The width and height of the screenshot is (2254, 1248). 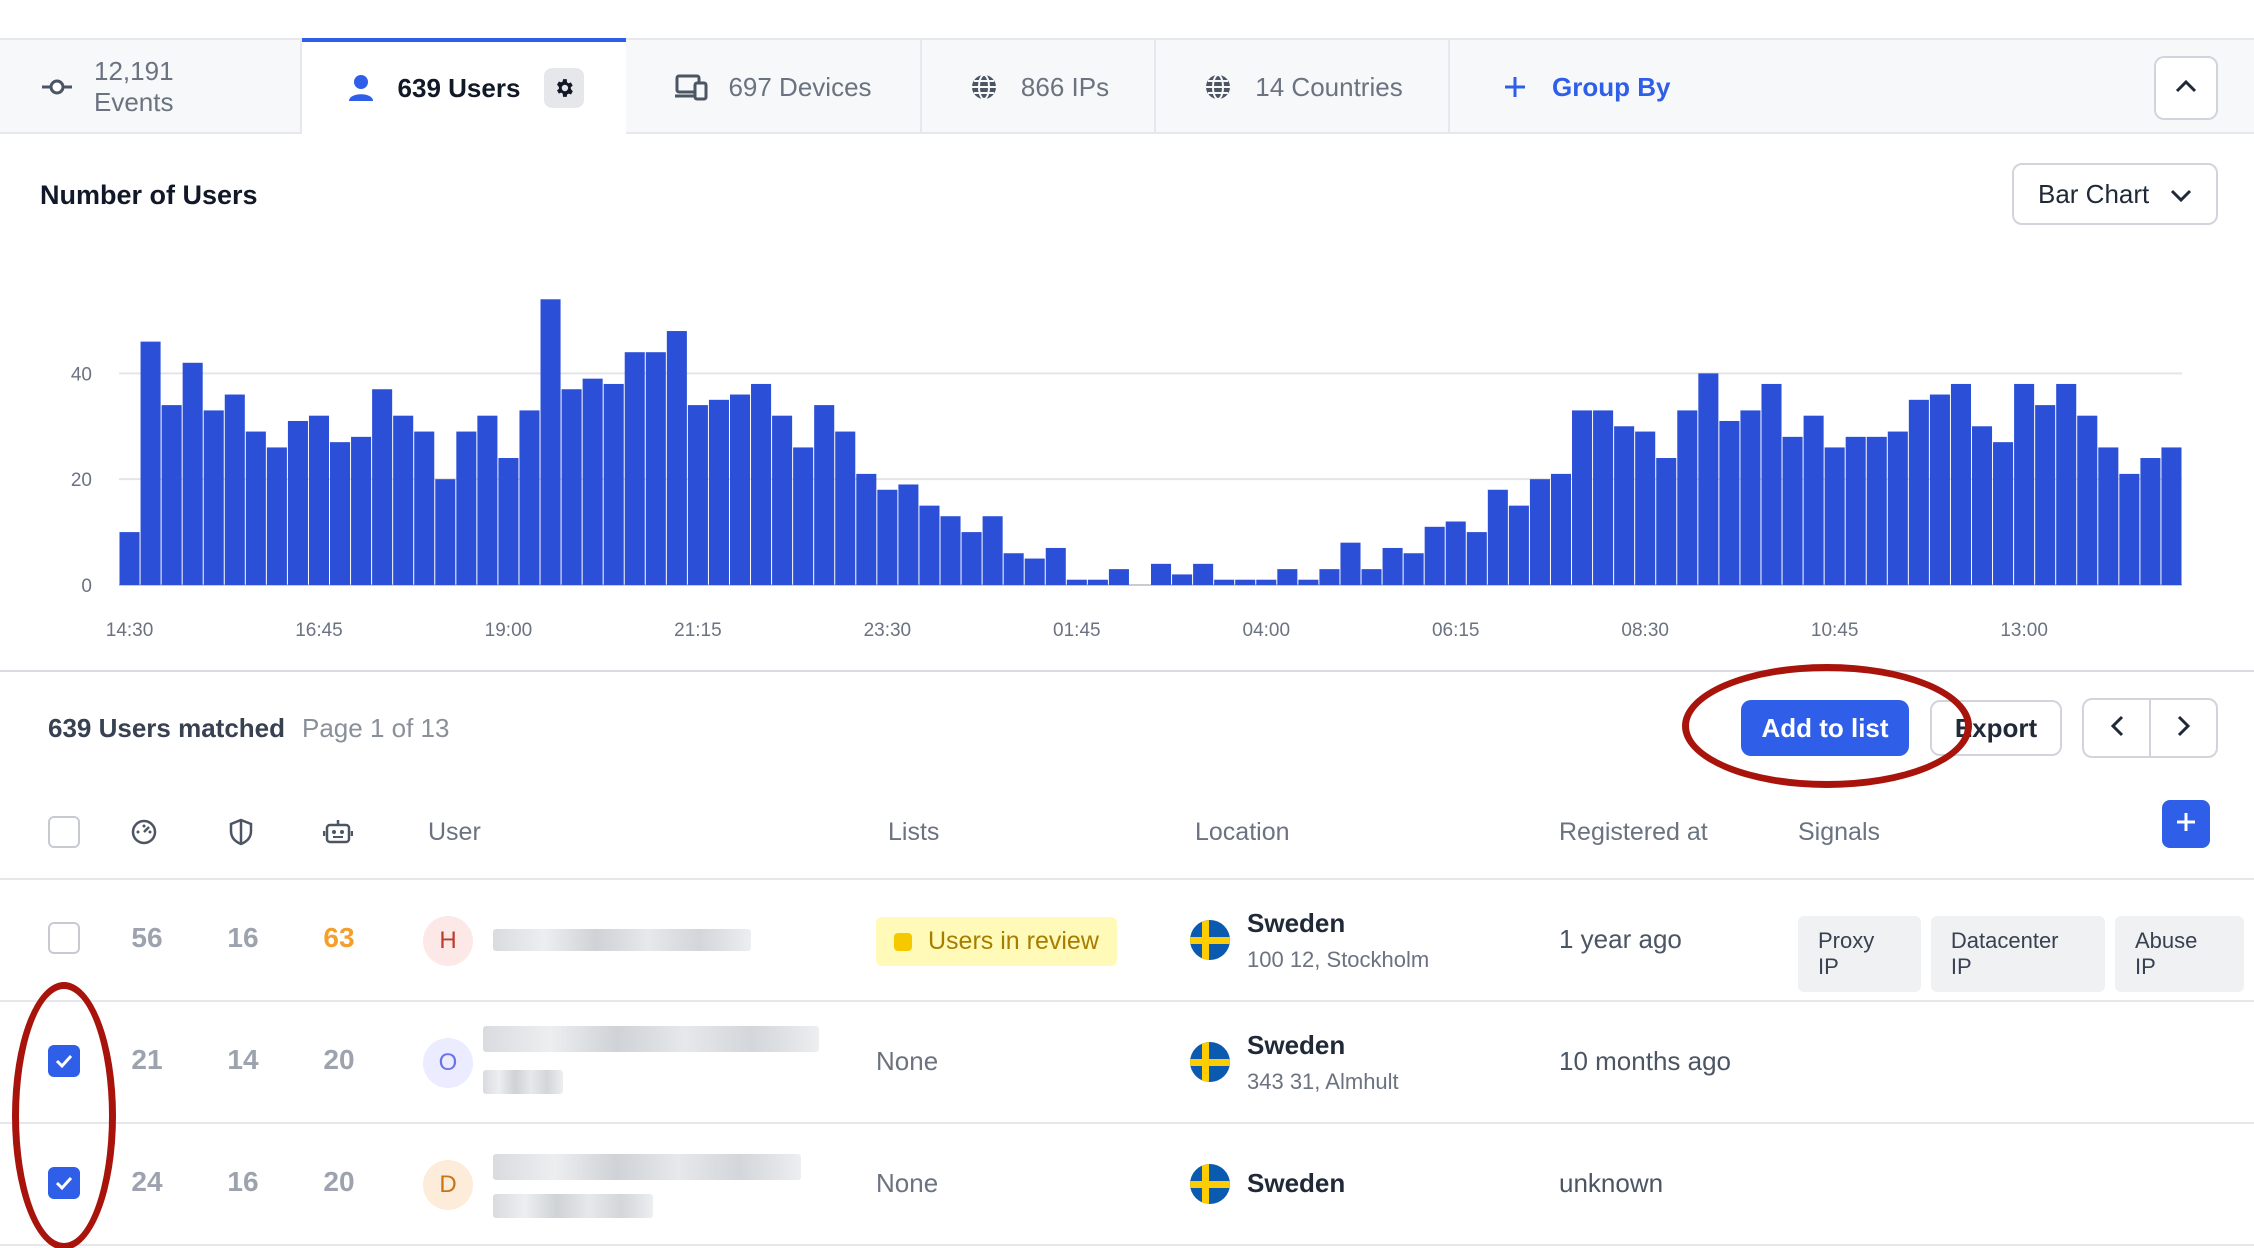 I want to click on registered-at: unknown, so click(x=1611, y=1183).